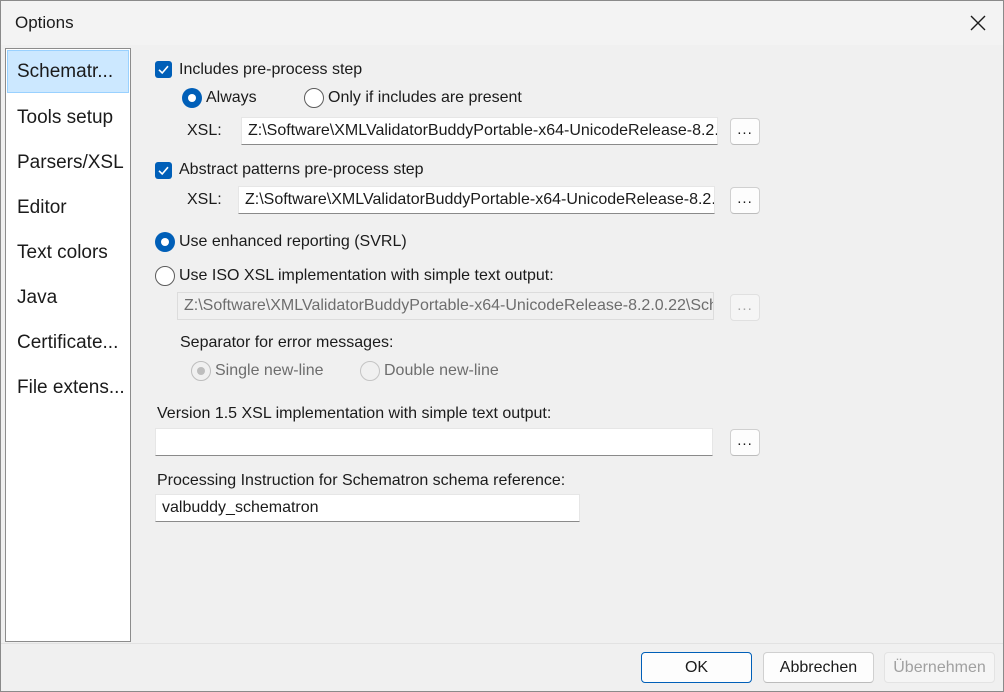 Image resolution: width=1004 pixels, height=692 pixels. What do you see at coordinates (204, 199) in the screenshot?
I see `abstract-xsl-label: XSL:` at bounding box center [204, 199].